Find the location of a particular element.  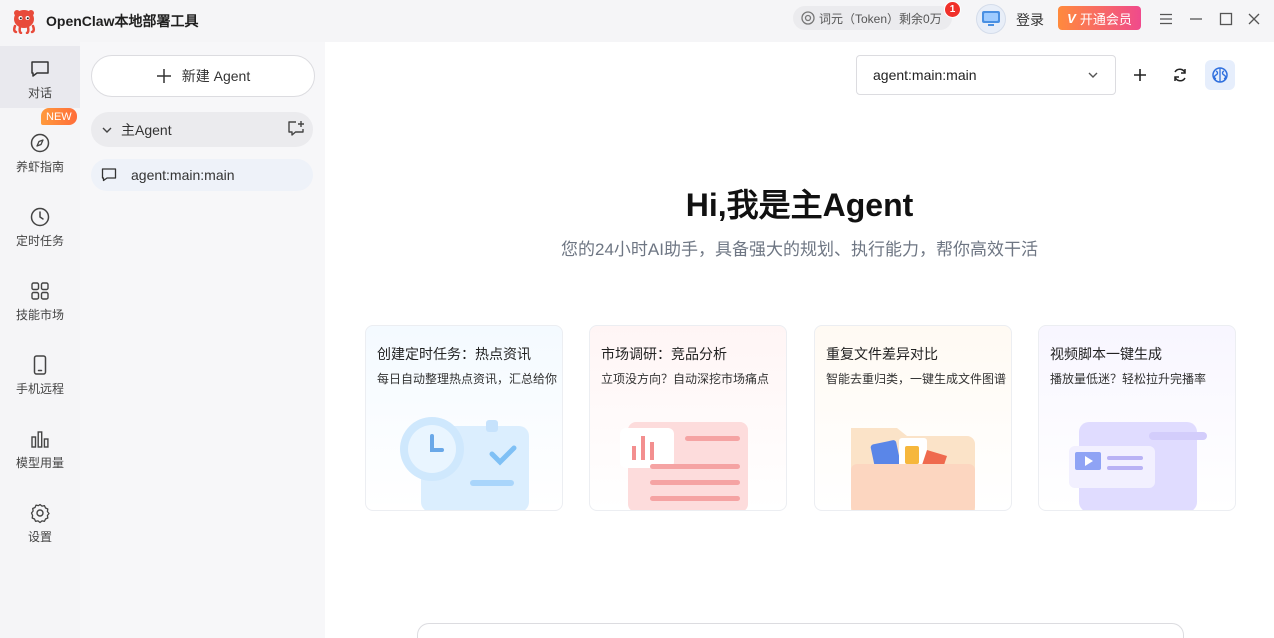

hero-title: Hi,我是主Agent is located at coordinates (799, 205).